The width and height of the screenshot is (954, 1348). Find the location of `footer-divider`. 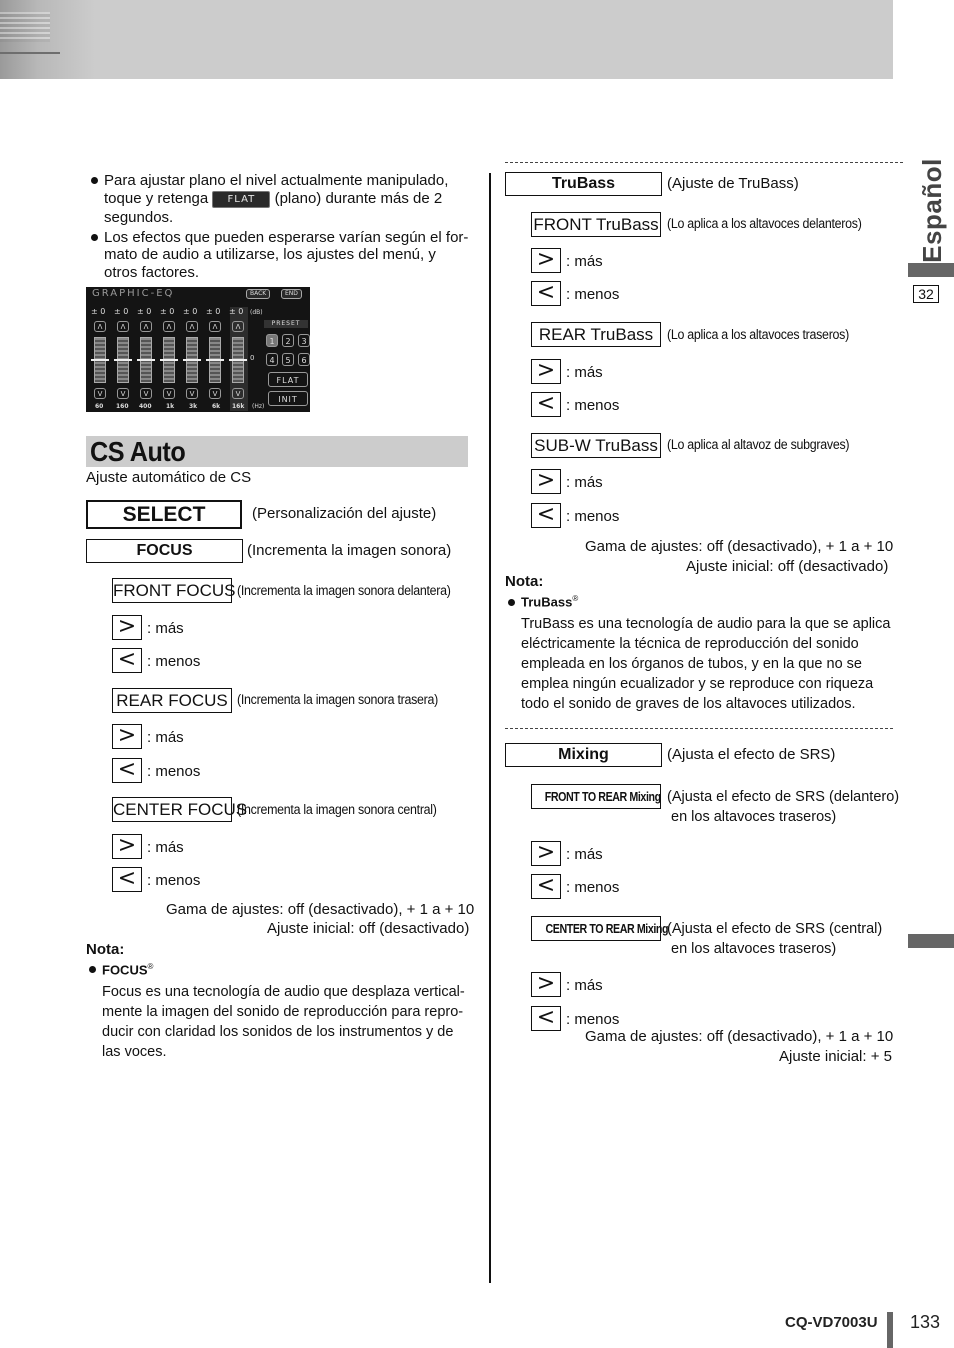

footer-divider is located at coordinates (890, 1330).